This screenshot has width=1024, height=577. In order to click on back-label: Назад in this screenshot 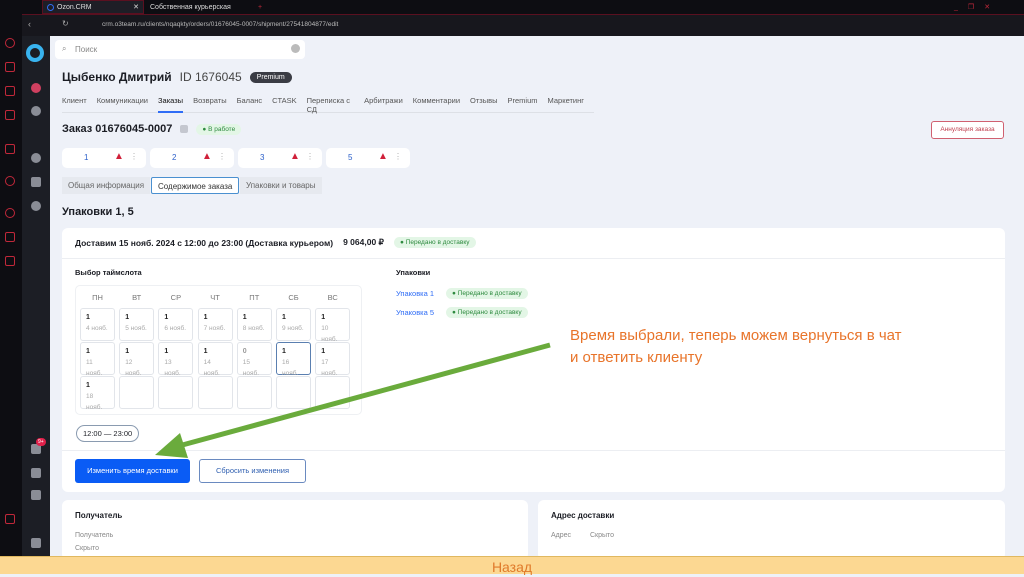, I will do `click(512, 567)`.